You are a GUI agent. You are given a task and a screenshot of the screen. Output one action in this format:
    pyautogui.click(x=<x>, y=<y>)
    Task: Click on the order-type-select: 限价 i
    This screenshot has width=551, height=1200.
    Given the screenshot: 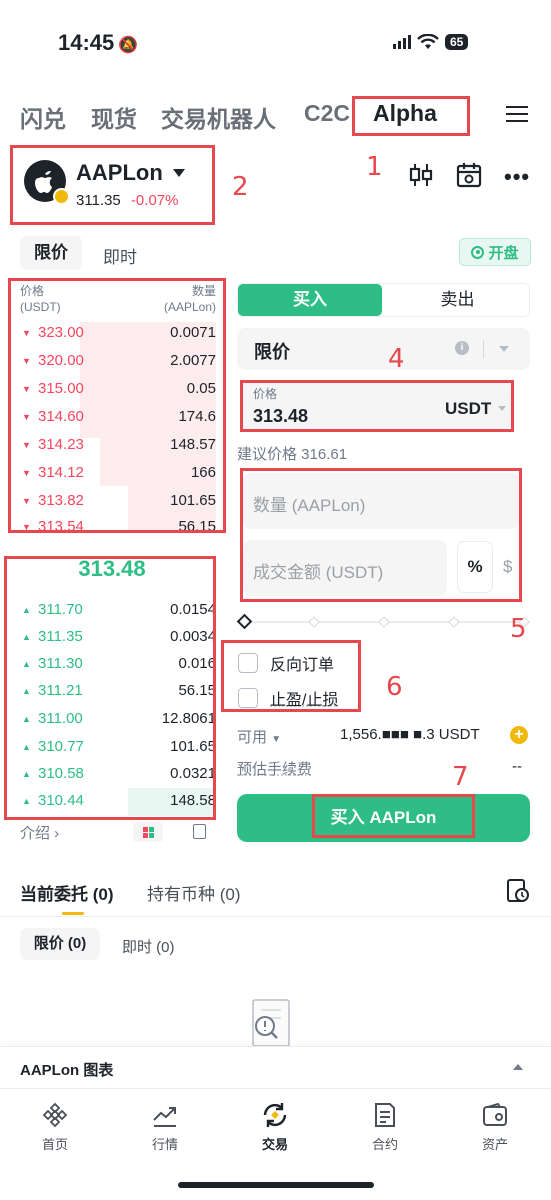 What is the action you would take?
    pyautogui.click(x=383, y=349)
    